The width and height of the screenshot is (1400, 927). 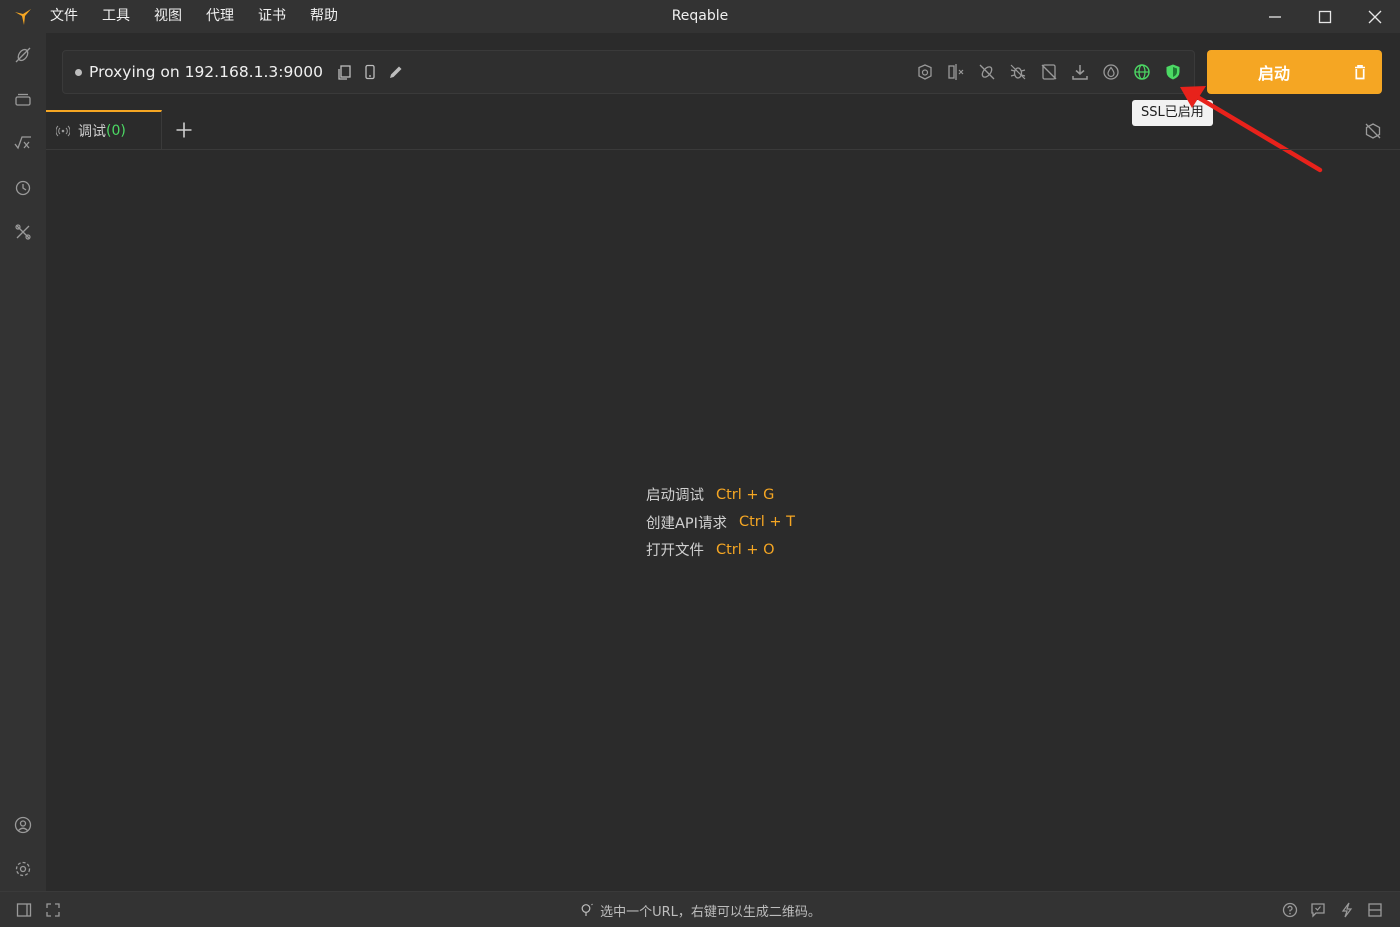 I want to click on sidebar-tools-icon, so click(x=23, y=232).